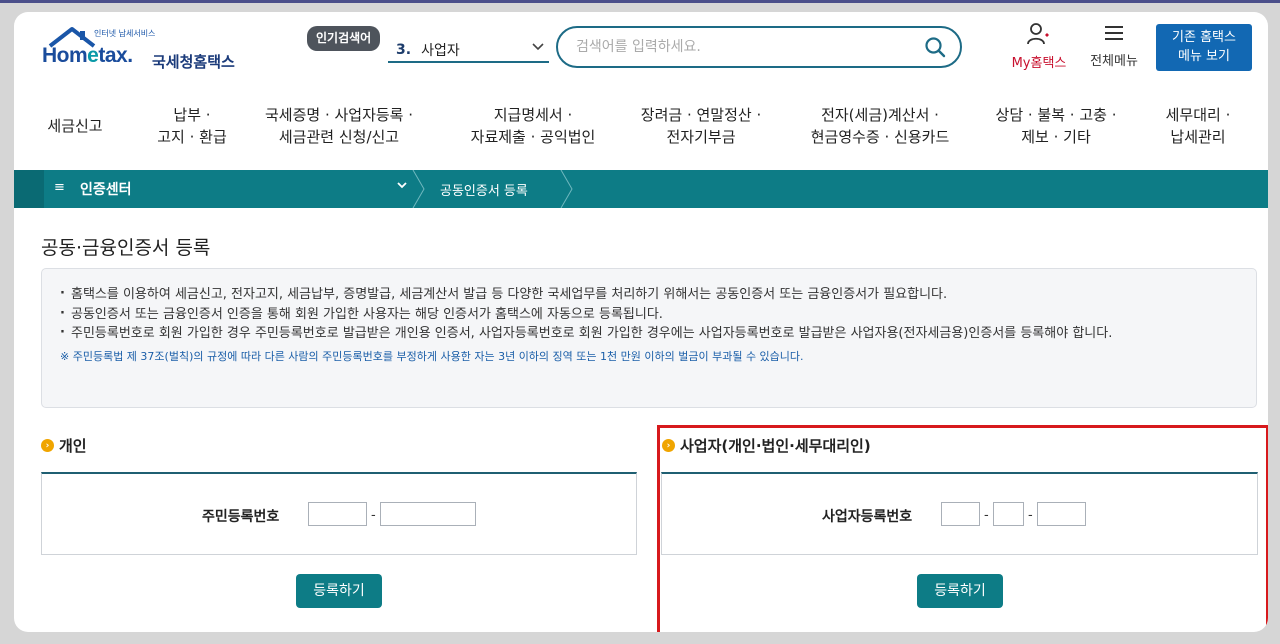 This screenshot has height=644, width=1280. What do you see at coordinates (746, 47) in the screenshot?
I see `search-input` at bounding box center [746, 47].